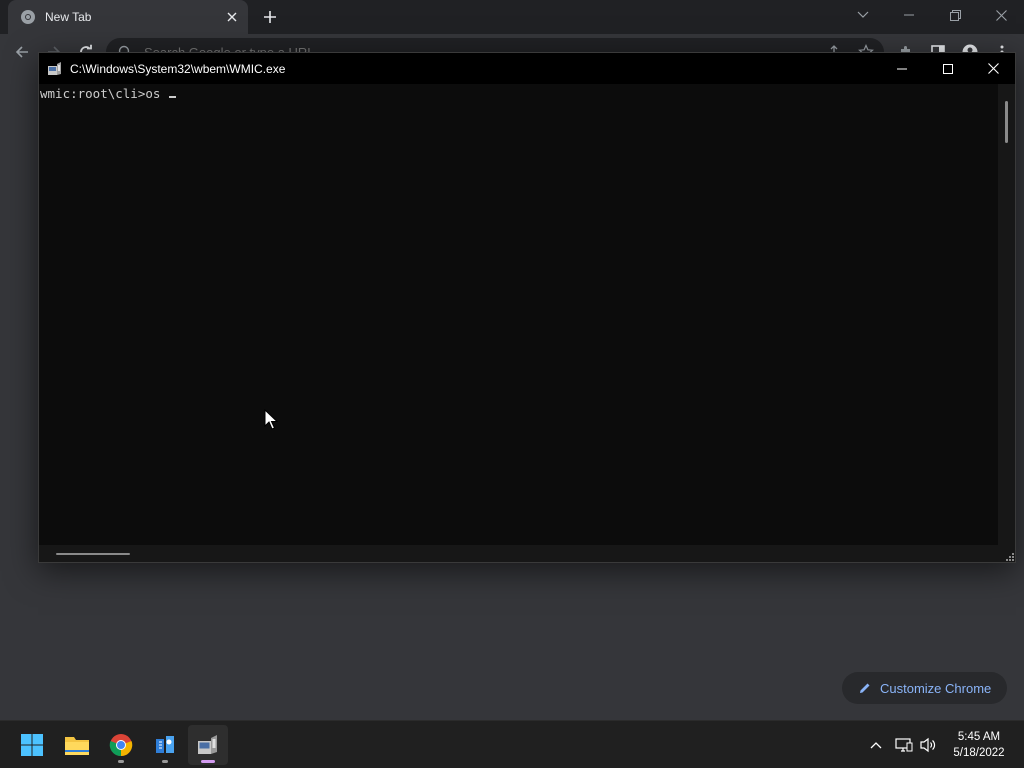 The image size is (1024, 768). What do you see at coordinates (93, 554) in the screenshot?
I see `horizontal-scroll-thumb` at bounding box center [93, 554].